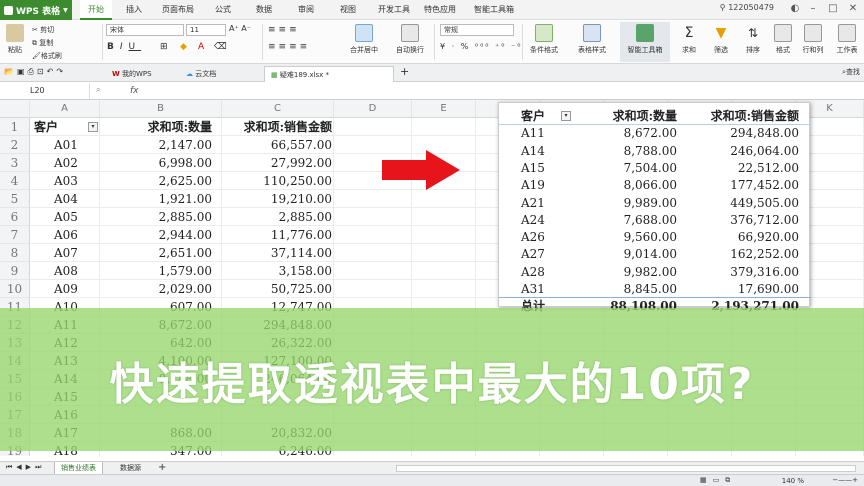 The image size is (864, 486). Describe the element at coordinates (277, 145) in the screenshot. I see `left-pivot-cell: 66,557.00` at that location.